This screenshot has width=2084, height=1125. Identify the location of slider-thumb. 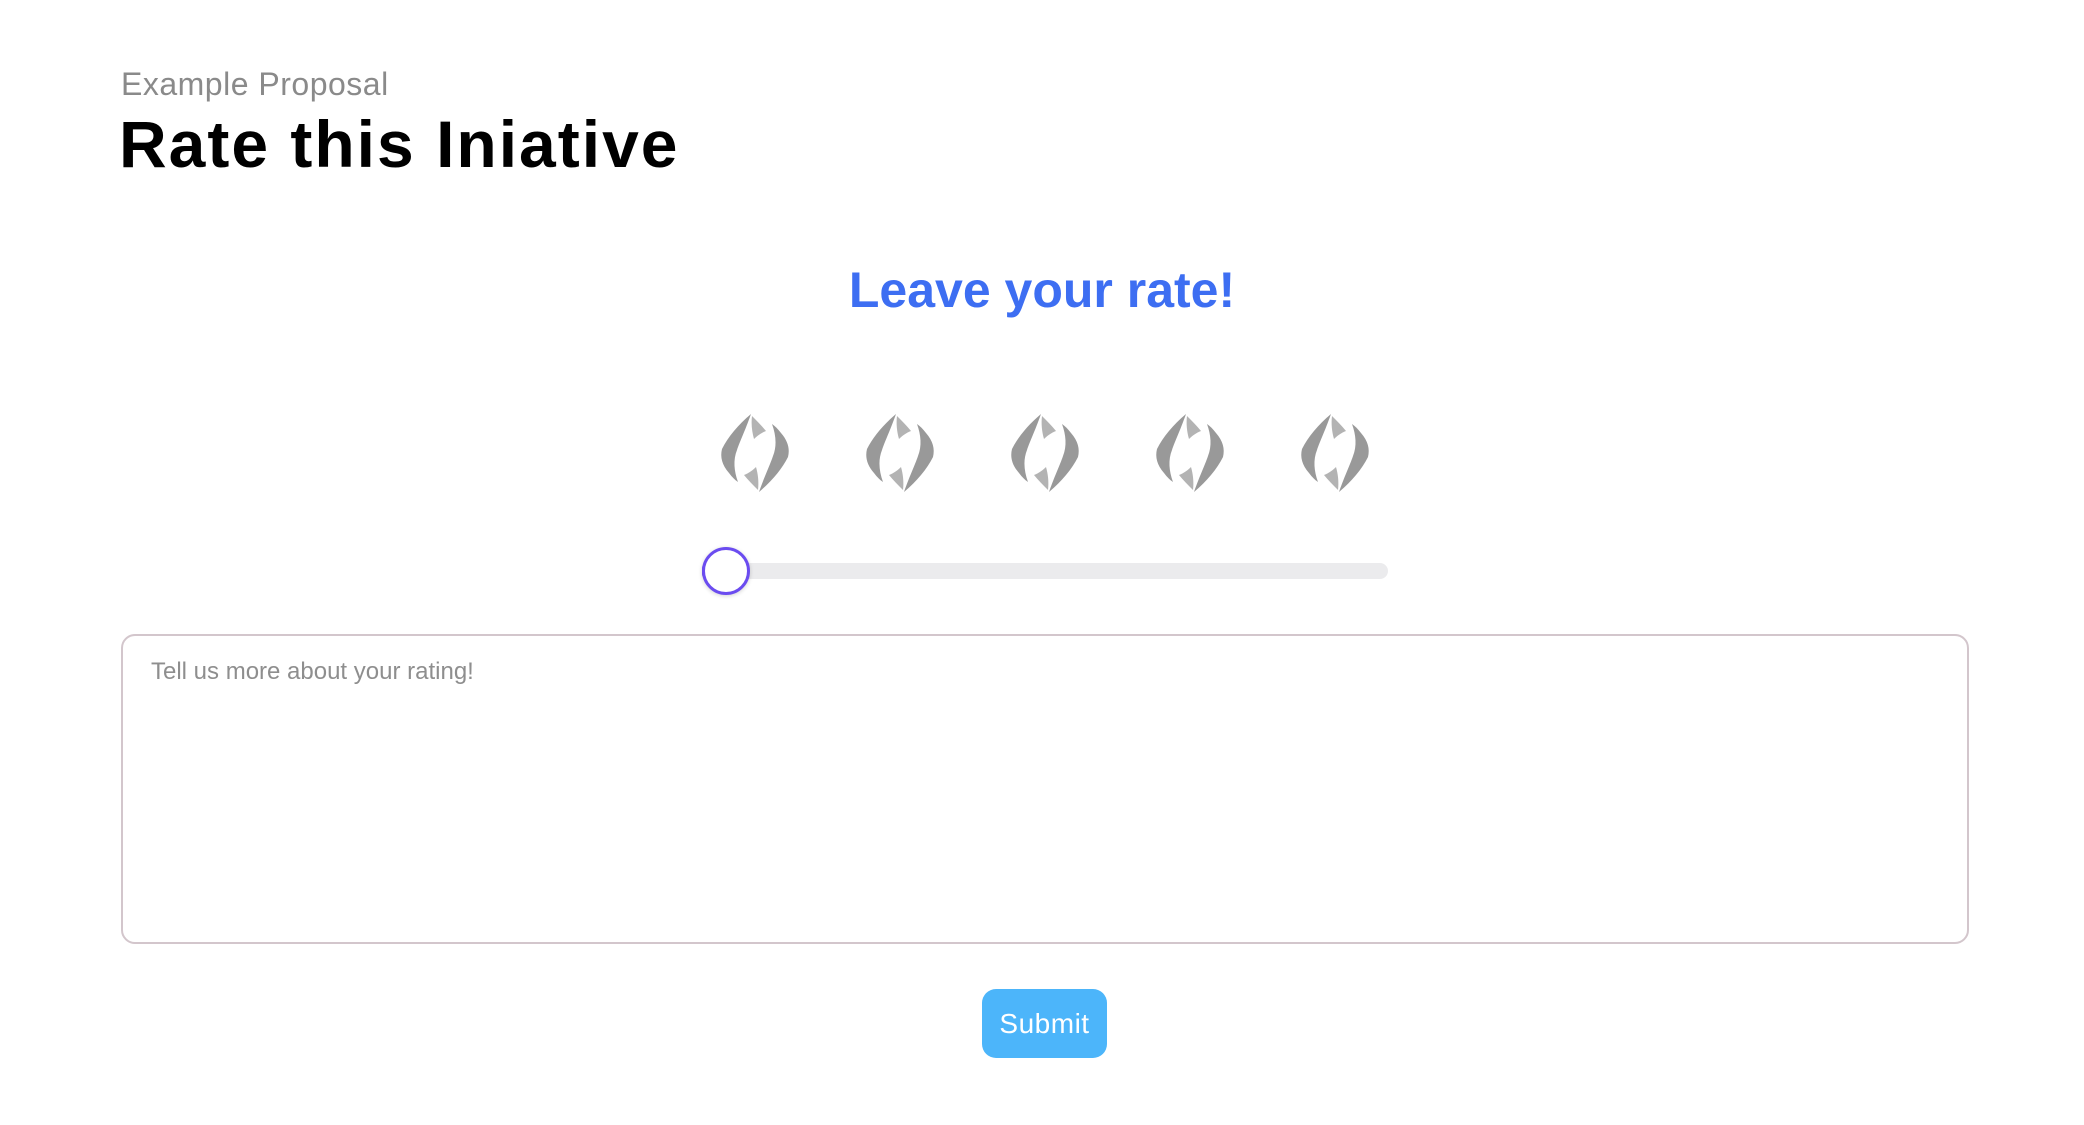
(726, 571).